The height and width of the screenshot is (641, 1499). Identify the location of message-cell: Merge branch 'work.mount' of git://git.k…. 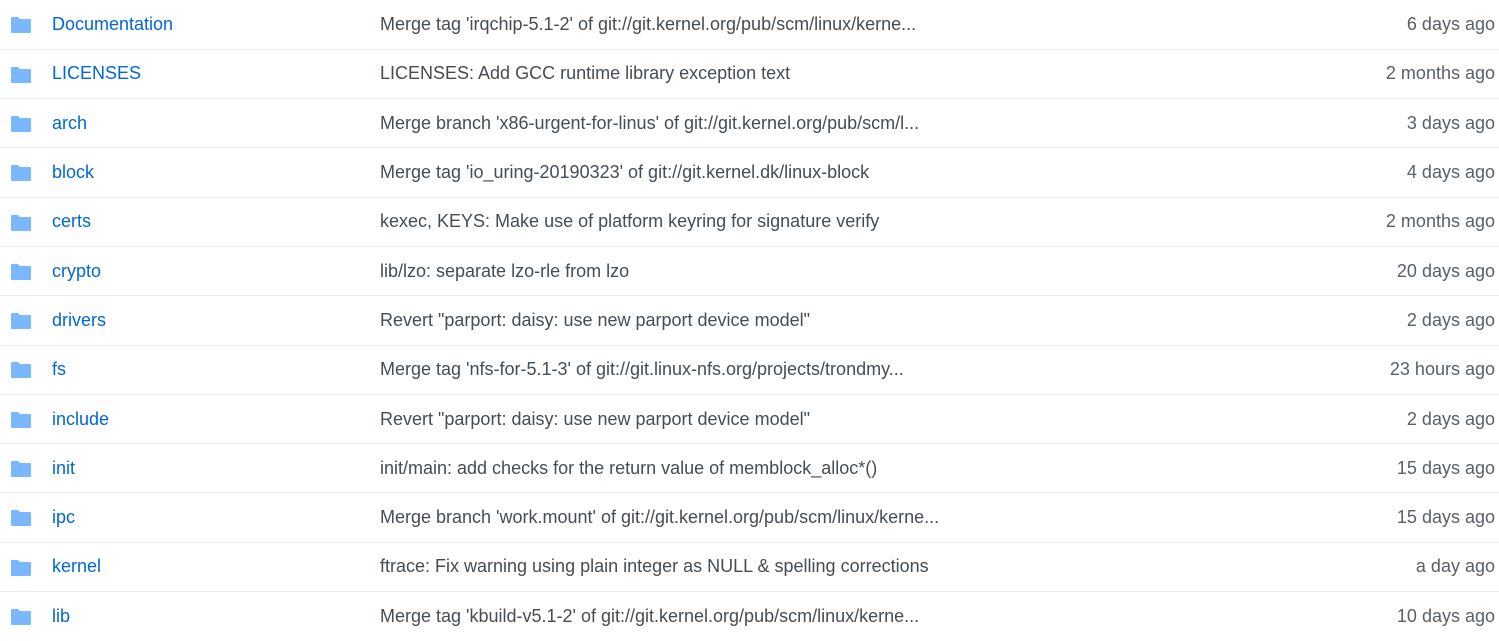
(830, 517).